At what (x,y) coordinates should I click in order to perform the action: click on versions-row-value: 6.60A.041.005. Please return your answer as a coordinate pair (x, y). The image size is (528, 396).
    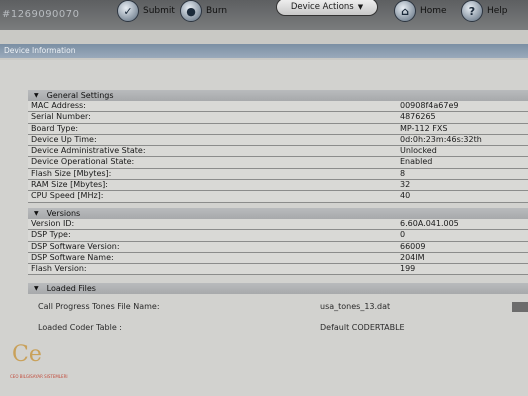
    Looking at the image, I should click on (429, 223).